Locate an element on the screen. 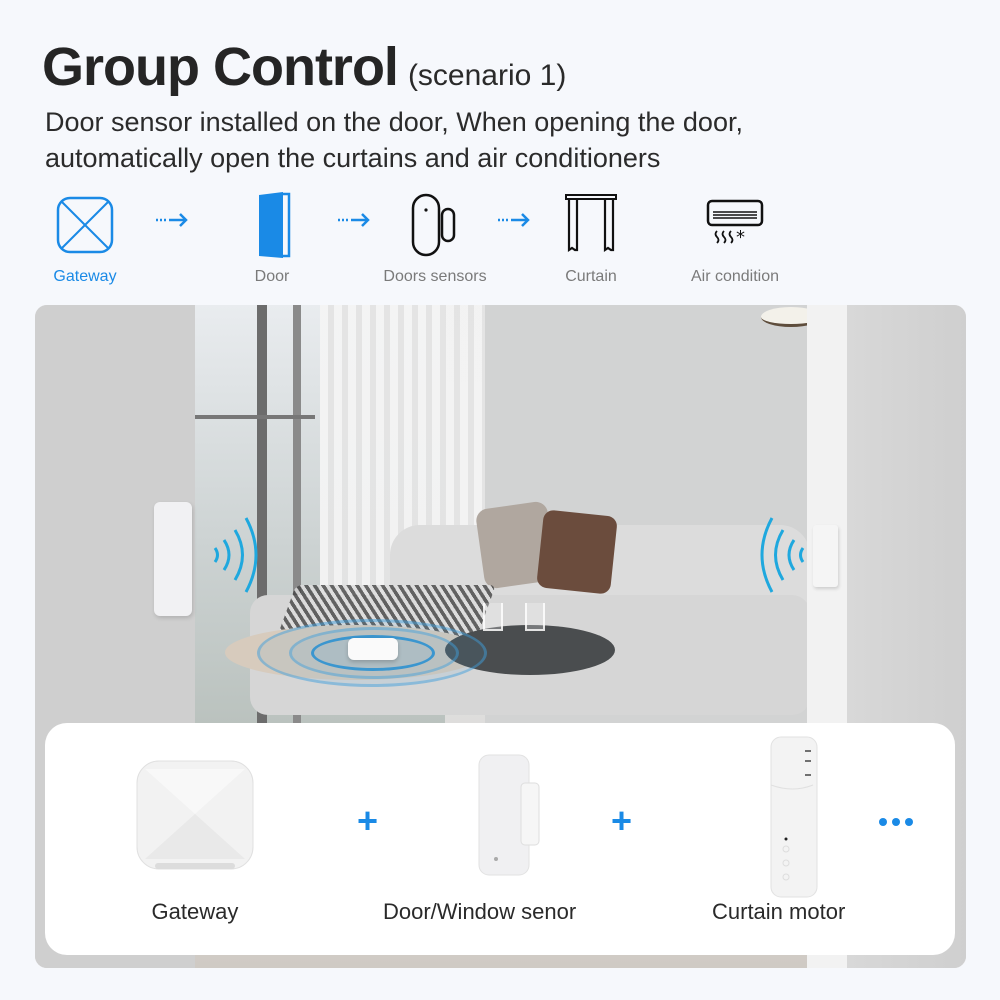 The height and width of the screenshot is (1000, 1000). curtain-icon is located at coordinates (591, 225).